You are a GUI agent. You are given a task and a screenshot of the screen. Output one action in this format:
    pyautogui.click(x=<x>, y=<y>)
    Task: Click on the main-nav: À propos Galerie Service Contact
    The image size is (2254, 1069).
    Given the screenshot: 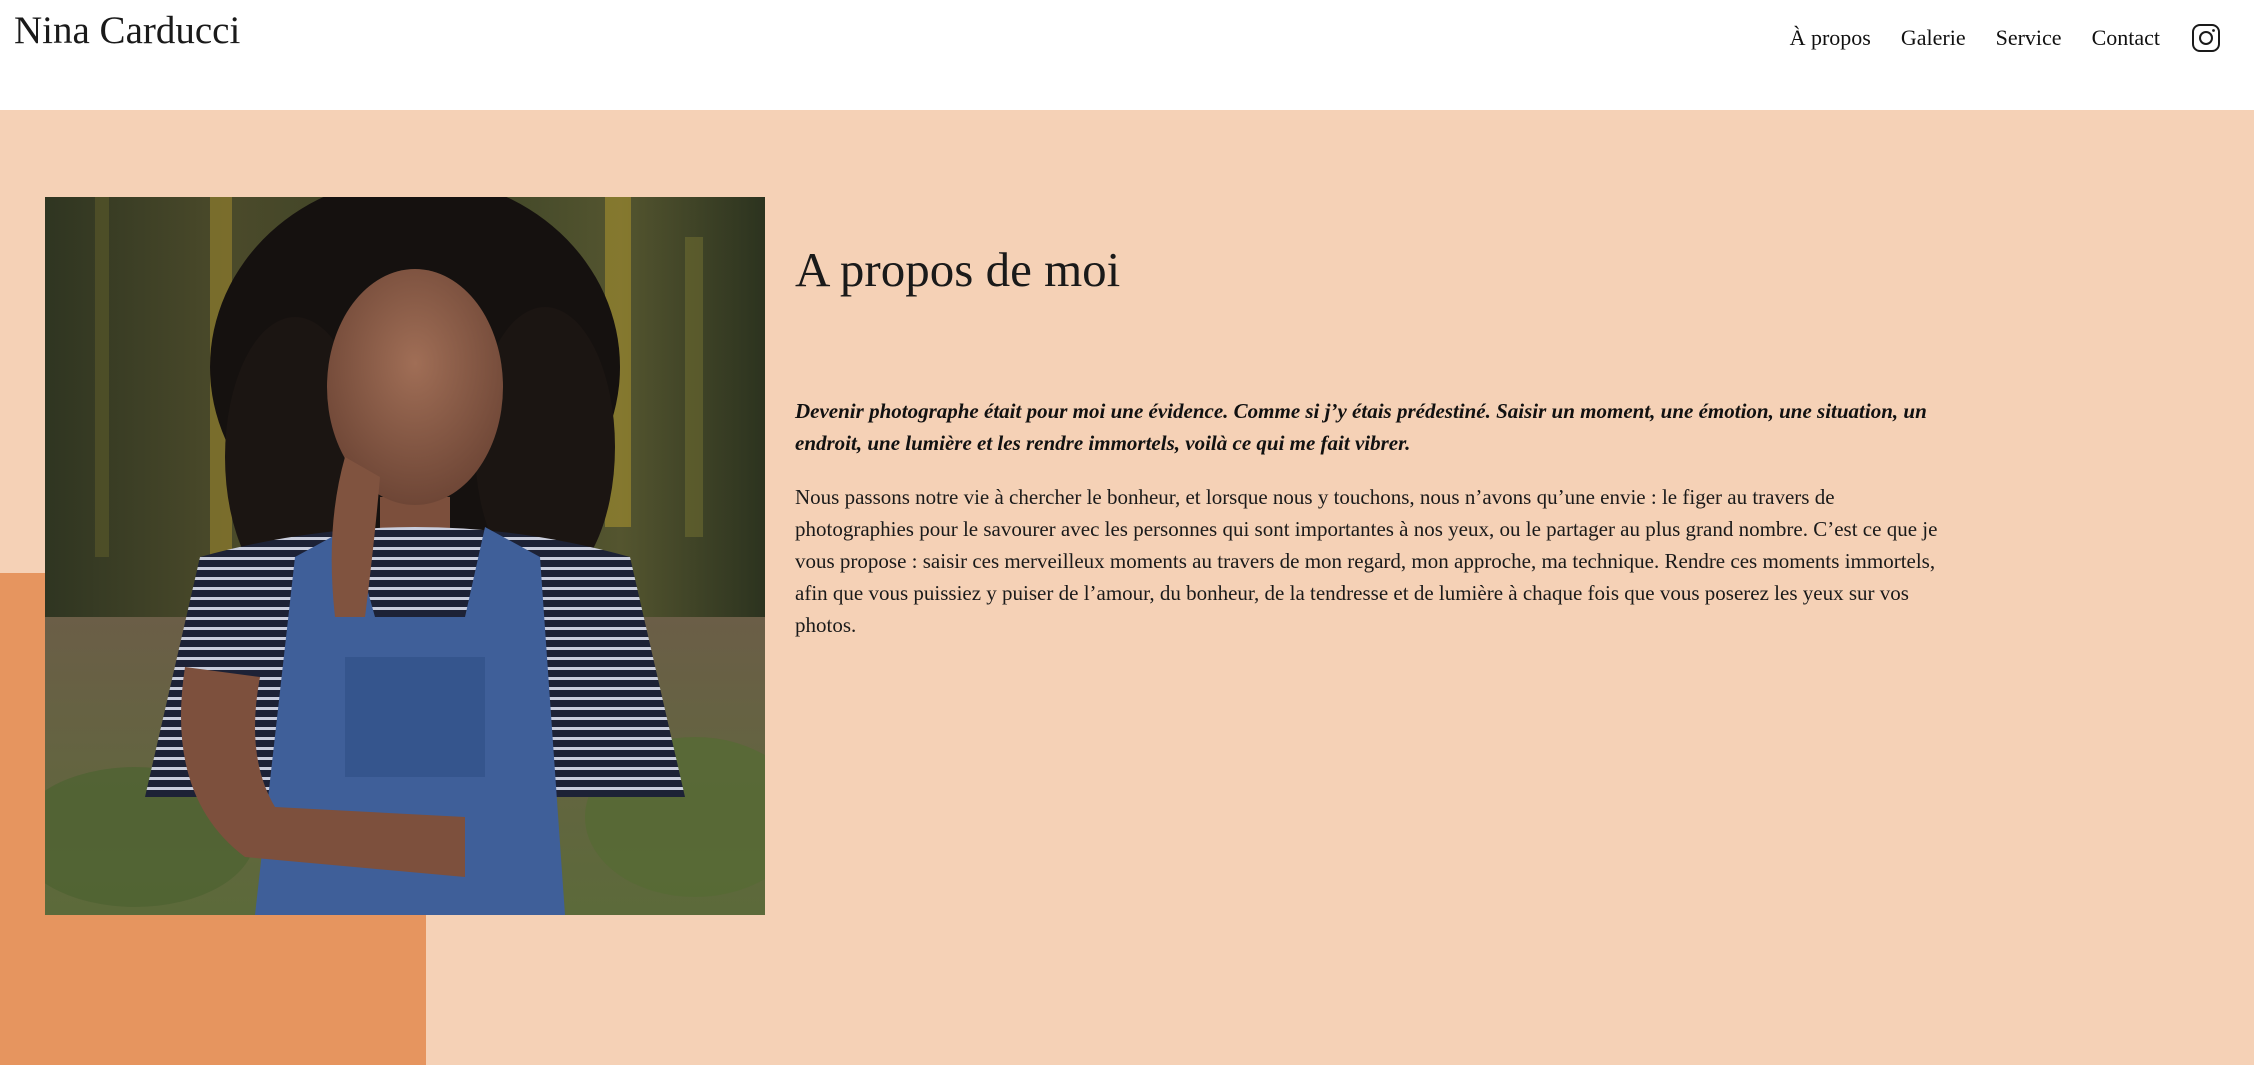 What is the action you would take?
    pyautogui.click(x=1991, y=38)
    